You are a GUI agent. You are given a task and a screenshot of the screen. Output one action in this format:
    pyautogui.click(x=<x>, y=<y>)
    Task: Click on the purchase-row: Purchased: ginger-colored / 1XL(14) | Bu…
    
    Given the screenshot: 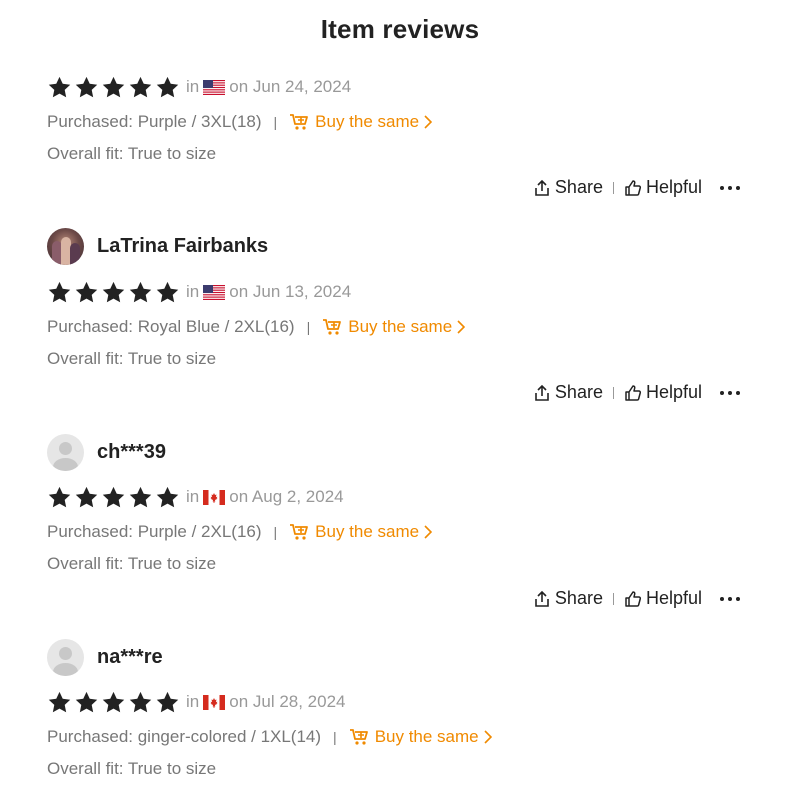 What is the action you would take?
    pyautogui.click(x=269, y=737)
    